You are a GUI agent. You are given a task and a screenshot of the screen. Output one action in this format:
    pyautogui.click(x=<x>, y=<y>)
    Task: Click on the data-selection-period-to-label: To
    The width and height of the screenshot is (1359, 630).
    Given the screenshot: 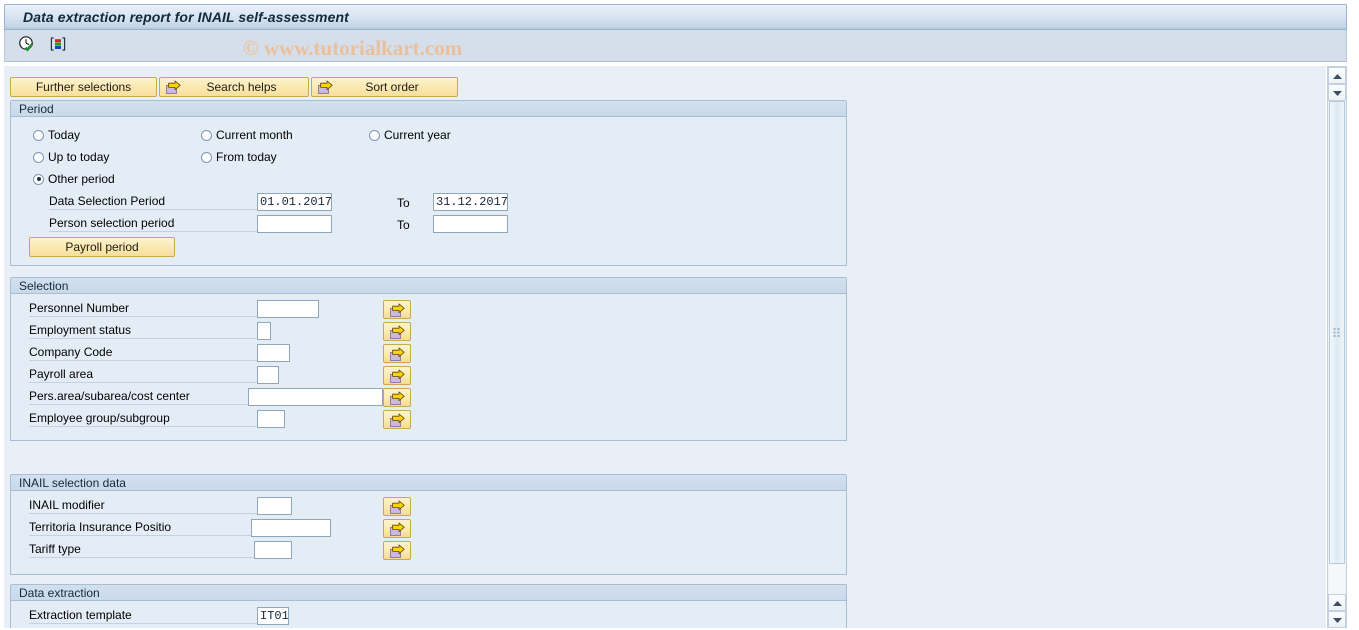 What is the action you would take?
    pyautogui.click(x=403, y=203)
    